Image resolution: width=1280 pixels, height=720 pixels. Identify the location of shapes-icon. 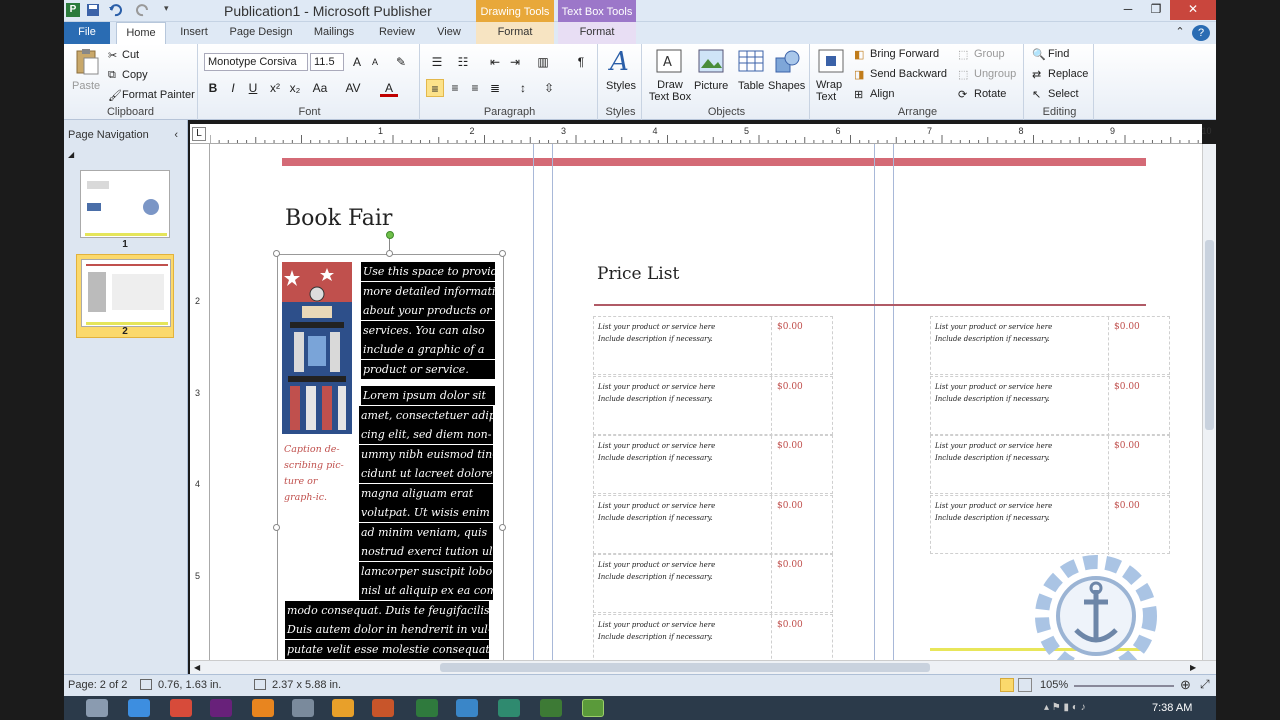
(787, 62).